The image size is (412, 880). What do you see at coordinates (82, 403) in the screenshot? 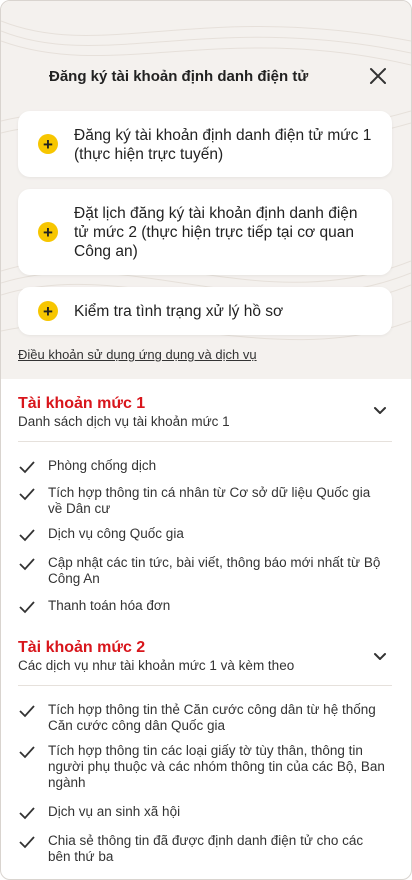
I see `level1-title: Tài khoản mức 1` at bounding box center [82, 403].